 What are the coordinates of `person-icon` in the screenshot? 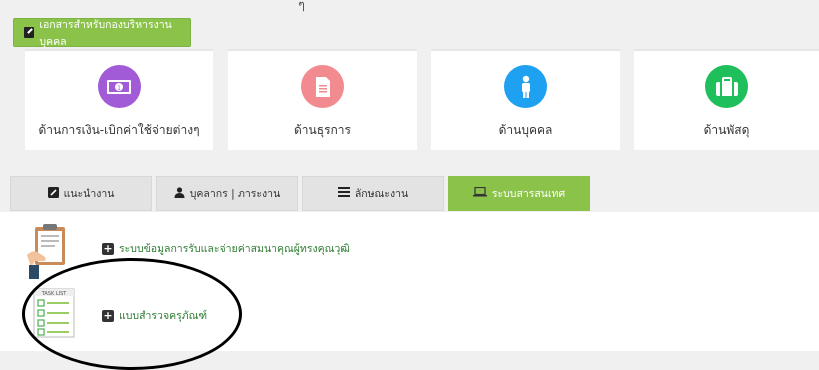 It's located at (525, 86).